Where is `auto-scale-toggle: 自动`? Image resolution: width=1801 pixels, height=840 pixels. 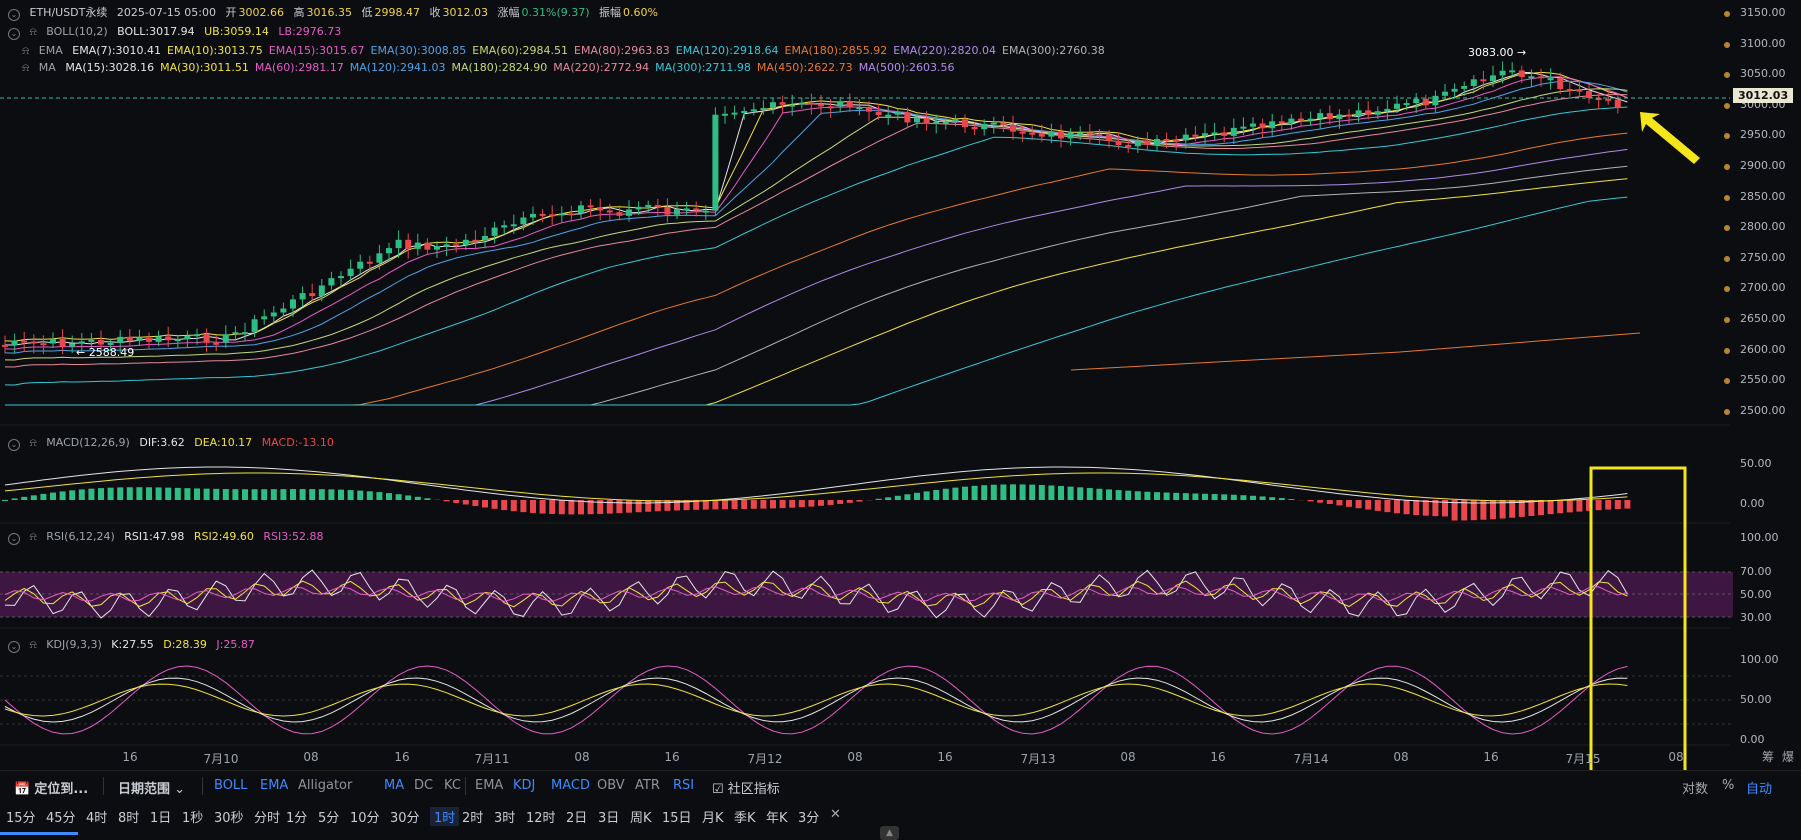
auto-scale-toggle: 自动 is located at coordinates (1759, 787).